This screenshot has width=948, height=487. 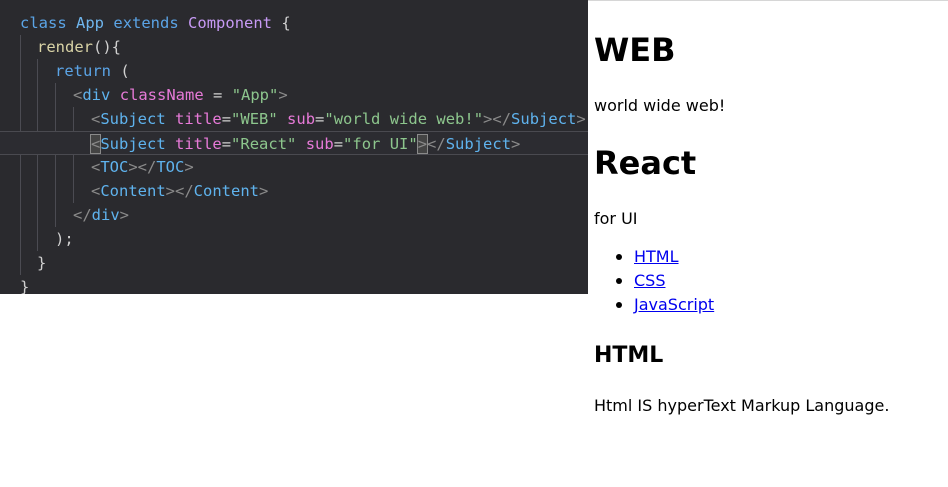 What do you see at coordinates (161, 95) in the screenshot?
I see `code-token: className` at bounding box center [161, 95].